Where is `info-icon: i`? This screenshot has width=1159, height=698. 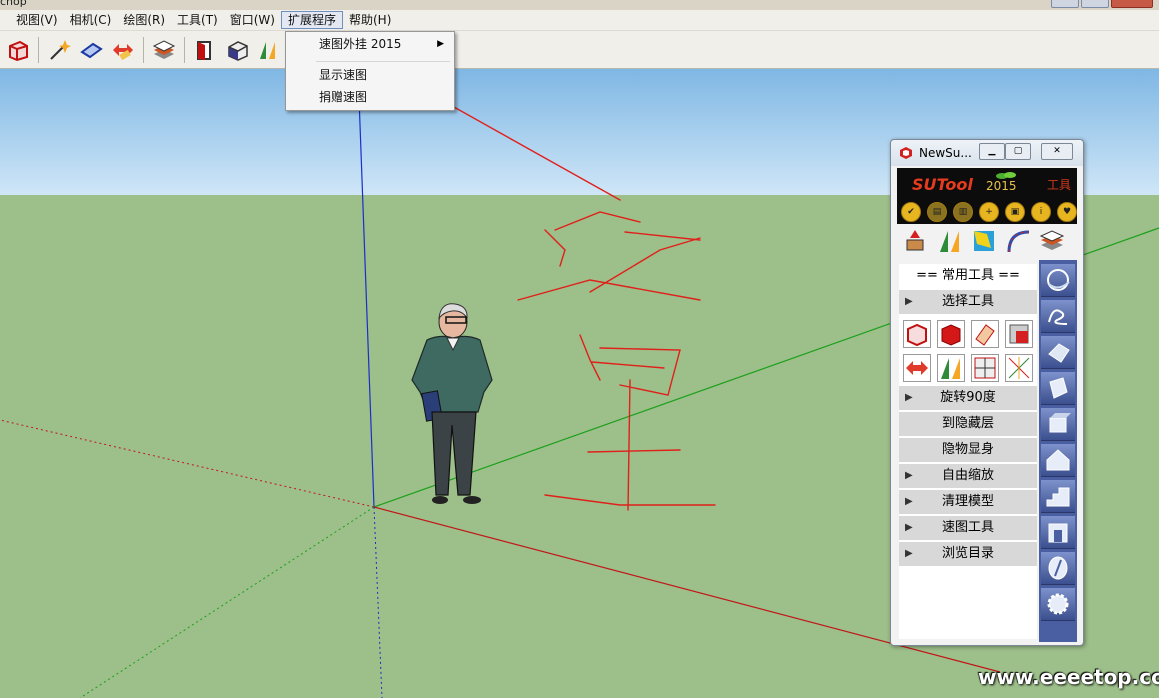
info-icon: i is located at coordinates (1041, 212).